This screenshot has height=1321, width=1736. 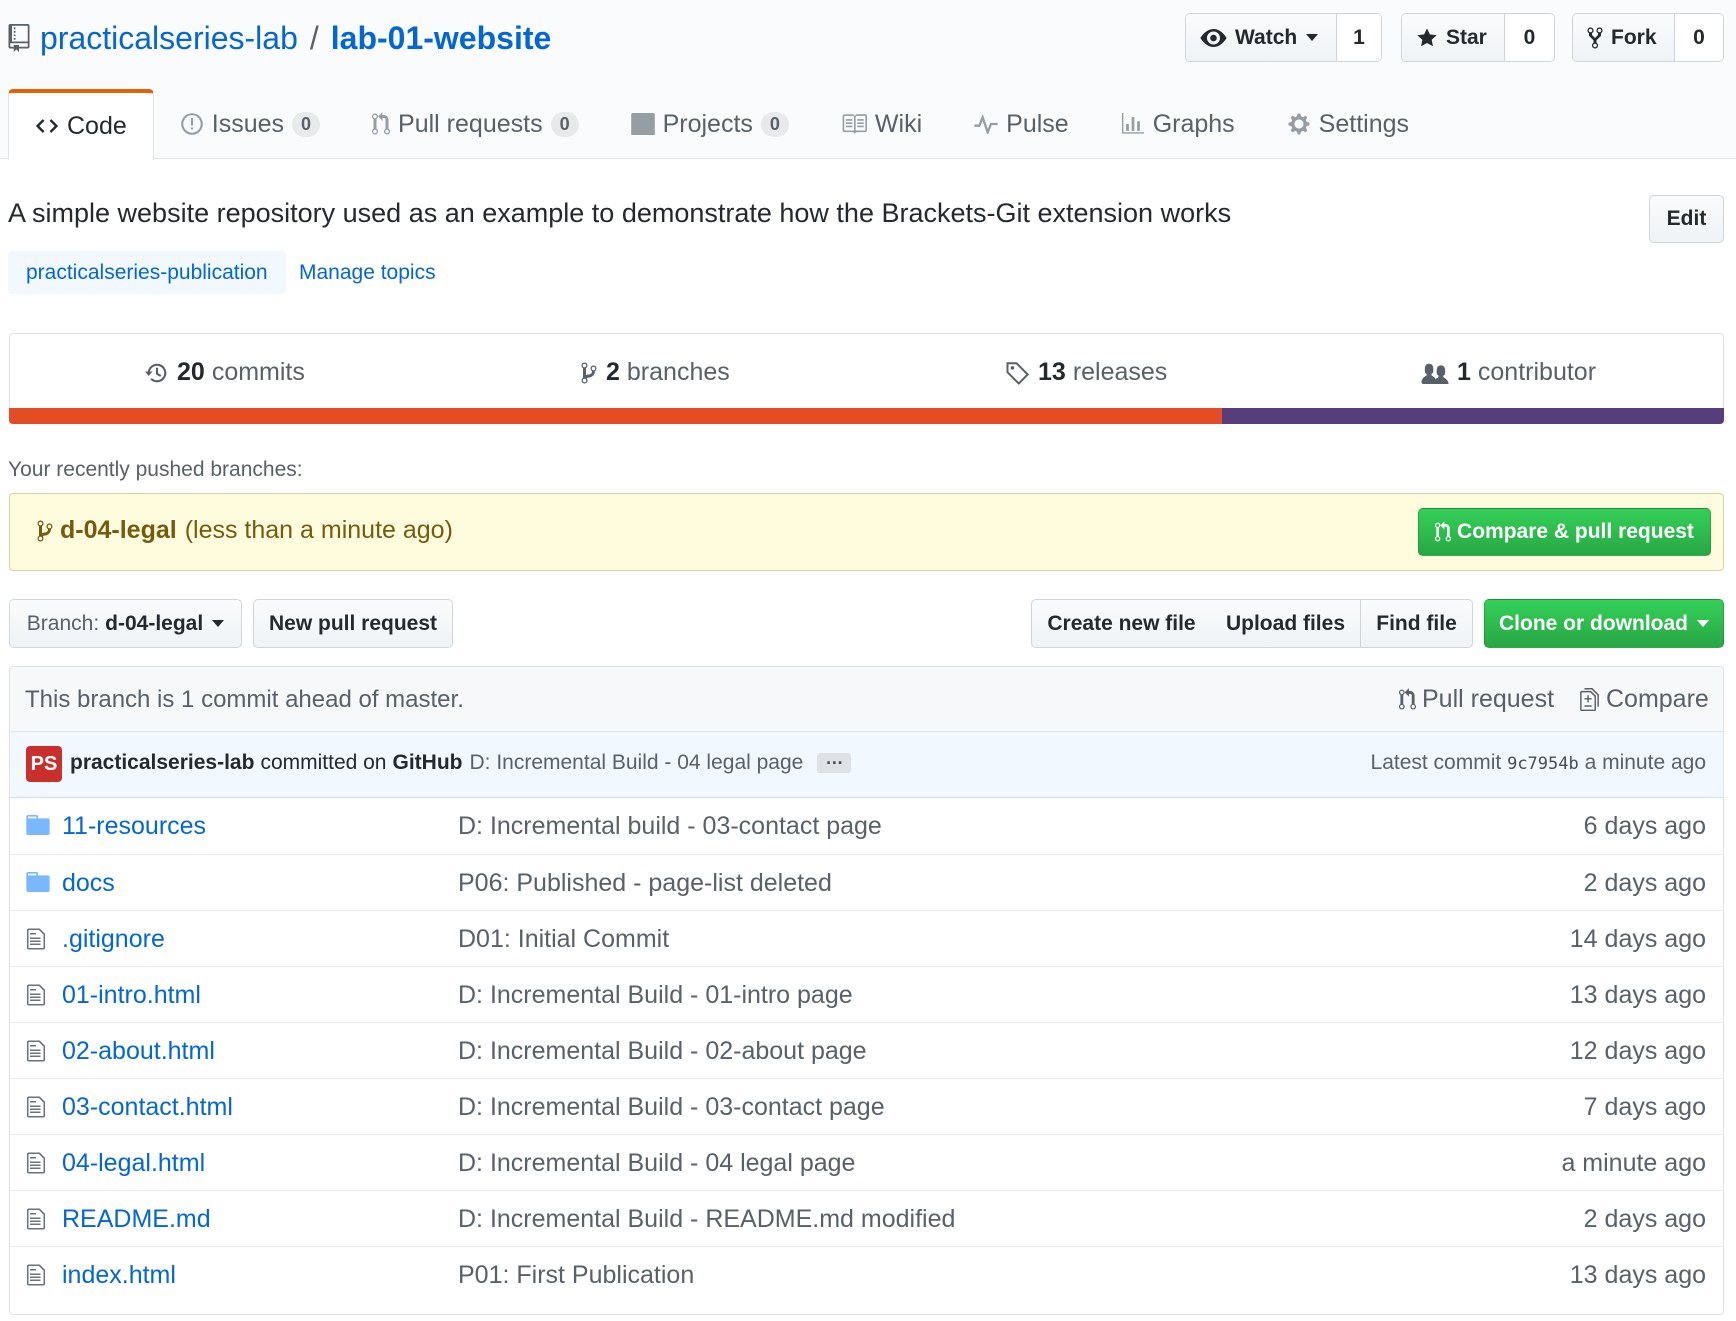 What do you see at coordinates (881, 124) in the screenshot?
I see `tab-wiki: Wiki` at bounding box center [881, 124].